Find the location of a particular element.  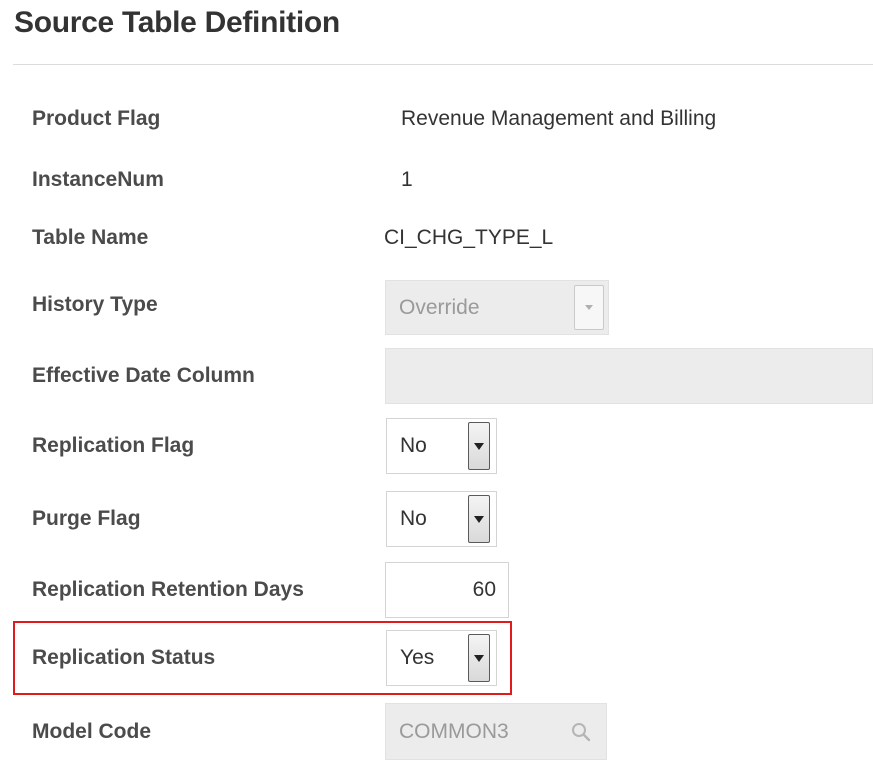

replication-status-select: Yes is located at coordinates (441, 658).